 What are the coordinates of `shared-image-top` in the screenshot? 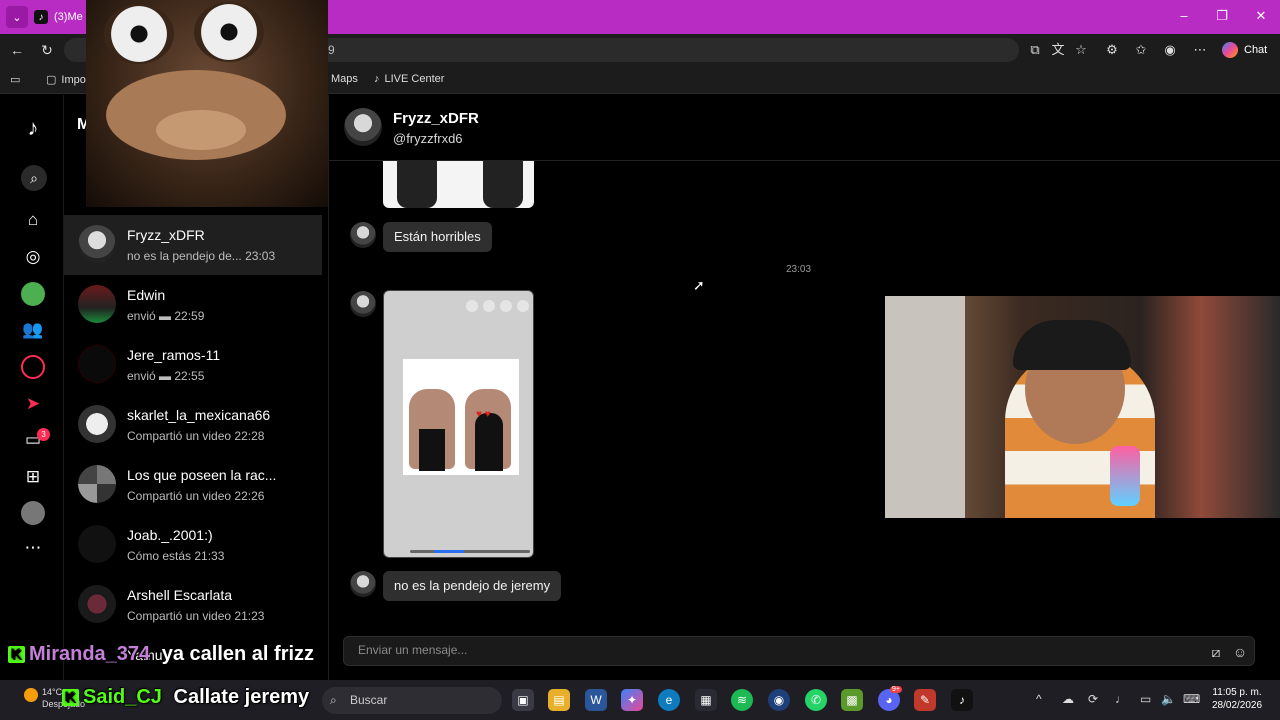 It's located at (458, 184).